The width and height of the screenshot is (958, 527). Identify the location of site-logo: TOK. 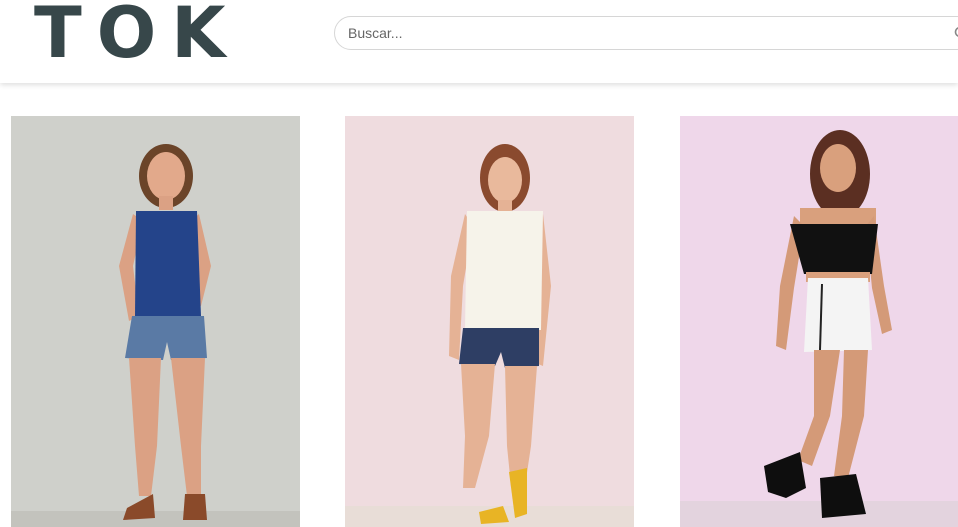
(137, 36).